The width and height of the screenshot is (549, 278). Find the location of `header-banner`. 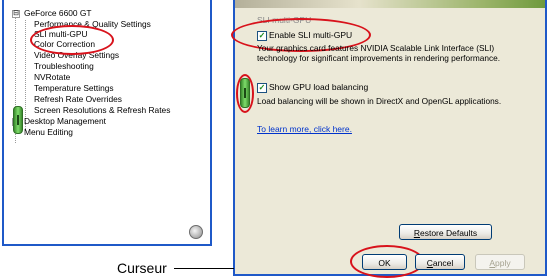

header-banner is located at coordinates (390, 4).